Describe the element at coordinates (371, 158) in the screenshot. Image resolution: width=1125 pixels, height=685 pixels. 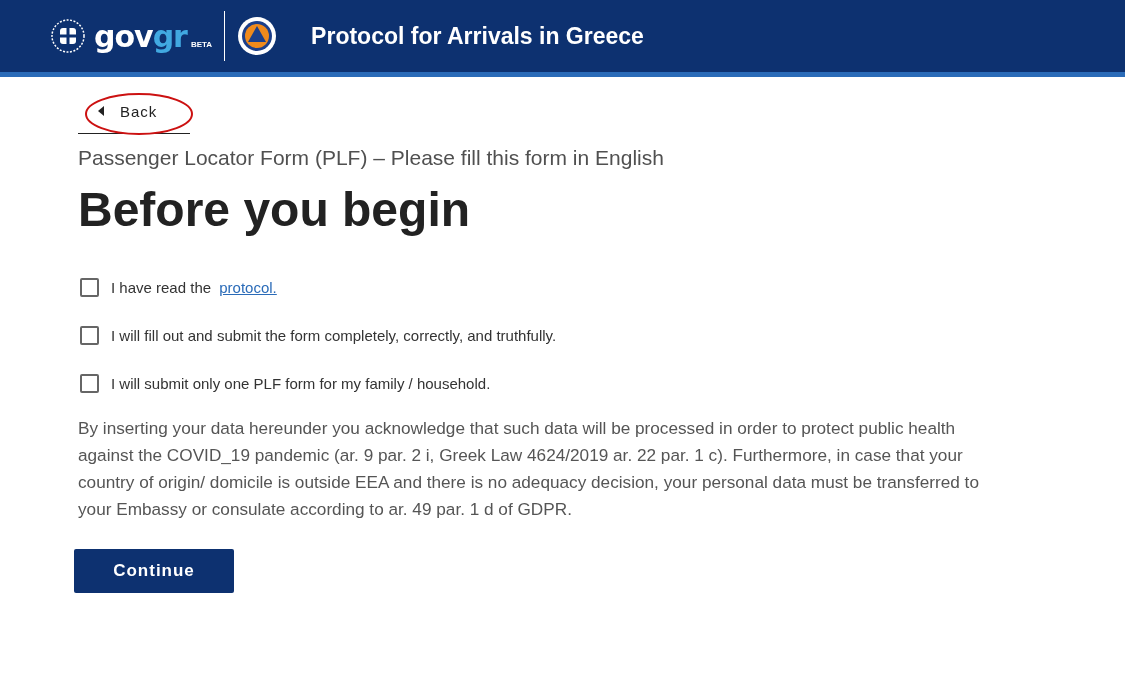
I see `form-subtitle: Passenger Locator Form (PLF) – Please fill this form in English` at that location.